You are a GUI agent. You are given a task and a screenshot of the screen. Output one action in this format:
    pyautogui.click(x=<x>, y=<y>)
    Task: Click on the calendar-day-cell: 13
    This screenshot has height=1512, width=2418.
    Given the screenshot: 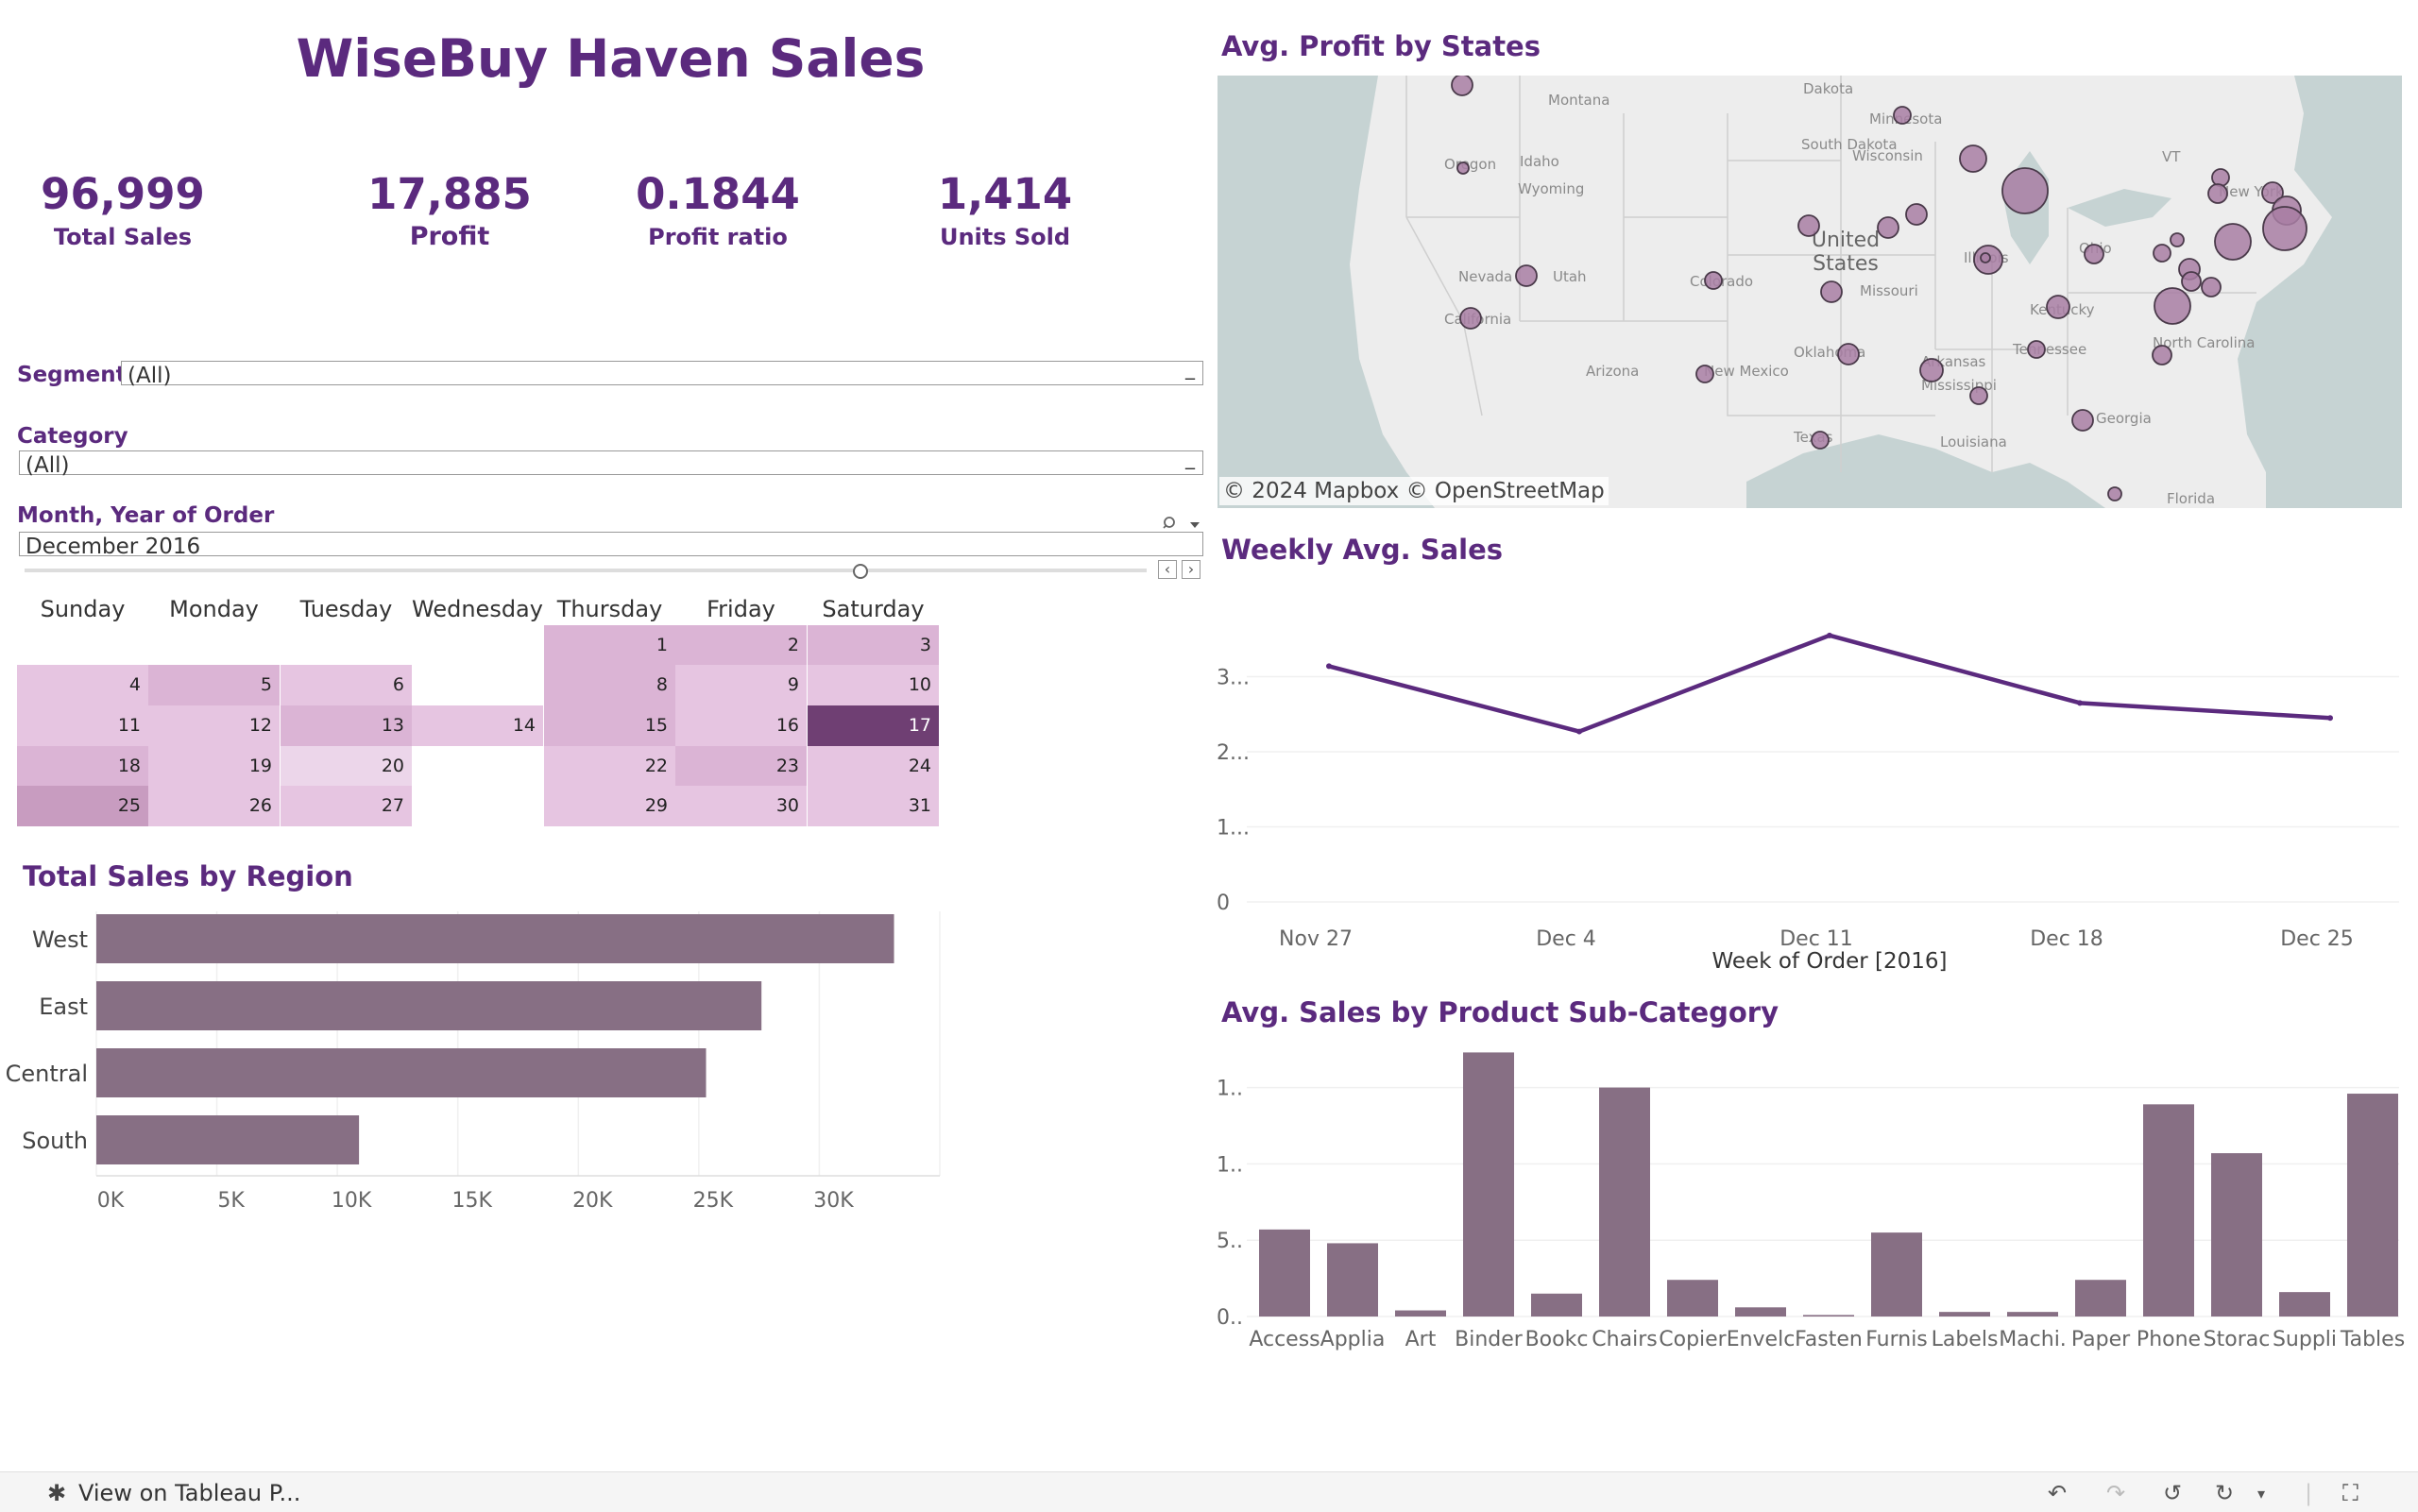 What is the action you would take?
    pyautogui.click(x=346, y=725)
    